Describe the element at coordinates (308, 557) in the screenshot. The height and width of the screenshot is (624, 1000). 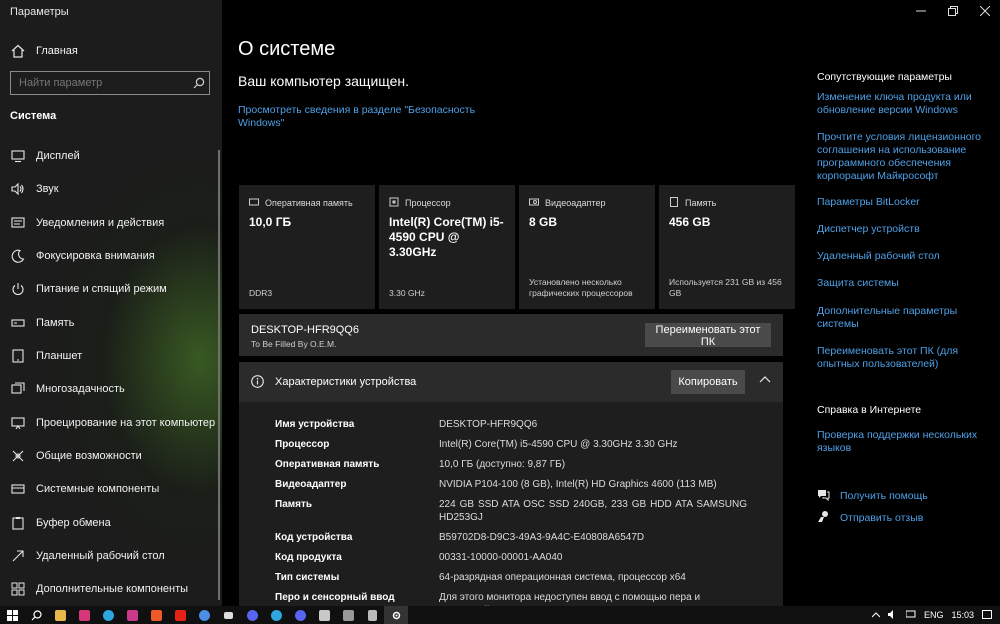
I see `spec-key: Код продукта` at that location.